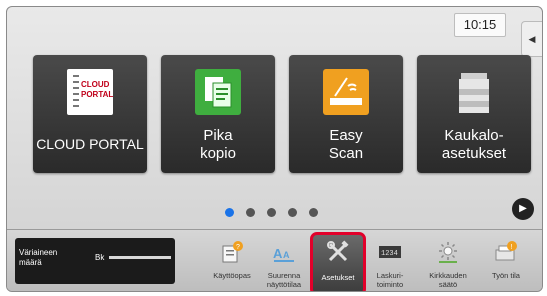 Image resolution: width=547 pixels, height=296 pixels. What do you see at coordinates (97, 94) in the screenshot?
I see `cloud-logo-line2: PORTAL` at bounding box center [97, 94].